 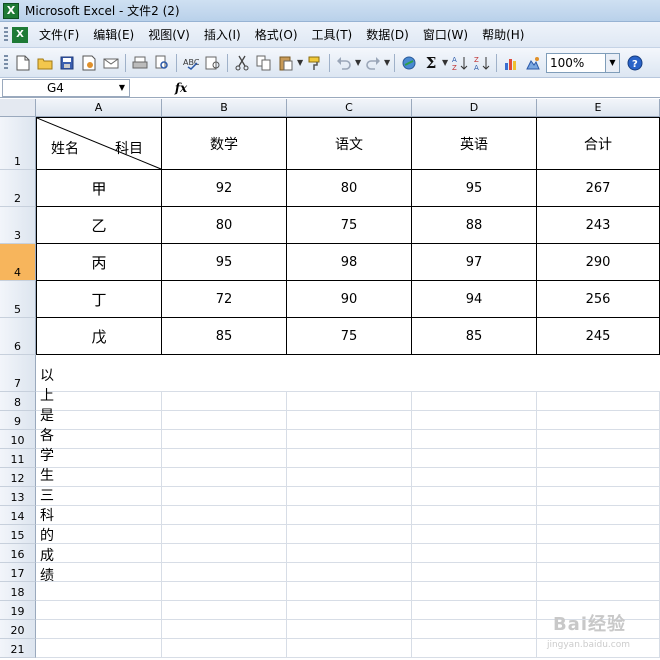 I want to click on insert-function-icon: fx, so click(x=181, y=88).